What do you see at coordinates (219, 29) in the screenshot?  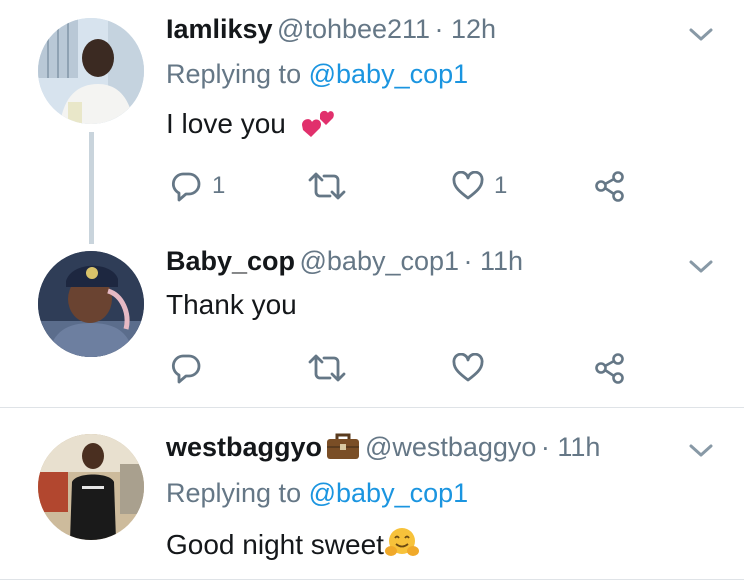 I see `author-name: Iamliksy` at bounding box center [219, 29].